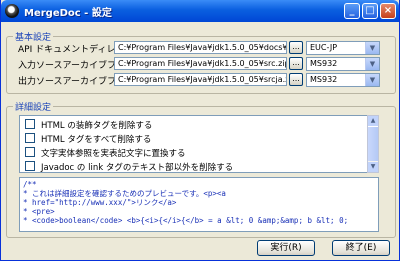  What do you see at coordinates (137, 168) in the screenshot?
I see `option-label: Javadoc の link タグのテキスト部以外を削除する` at bounding box center [137, 168].